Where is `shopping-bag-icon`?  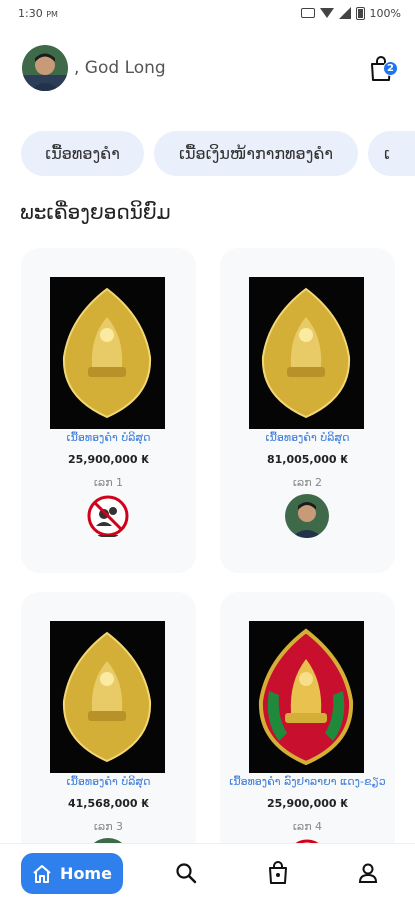
shopping-bag-icon is located at coordinates (278, 872).